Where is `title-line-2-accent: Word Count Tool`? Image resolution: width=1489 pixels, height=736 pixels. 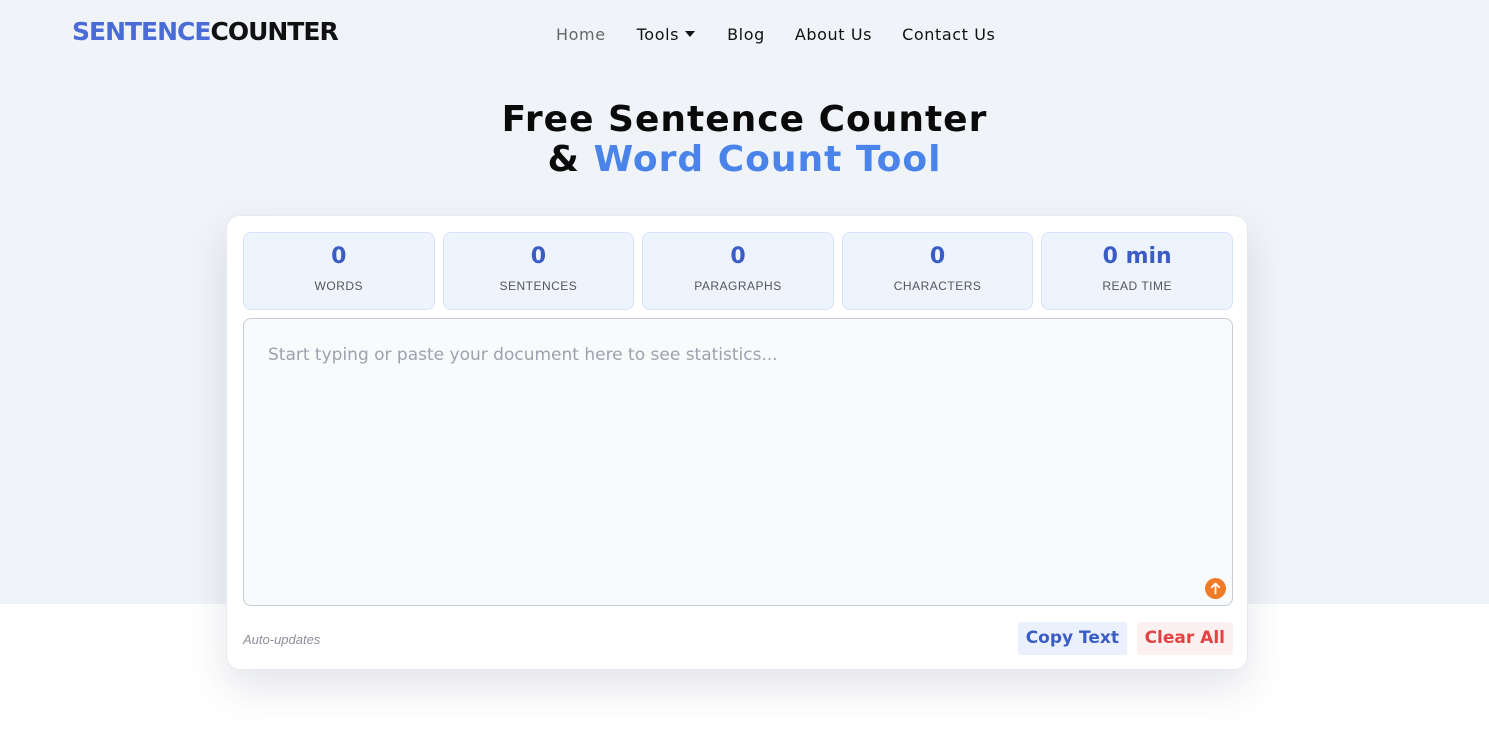
title-line-2-accent: Word Count Tool is located at coordinates (767, 159).